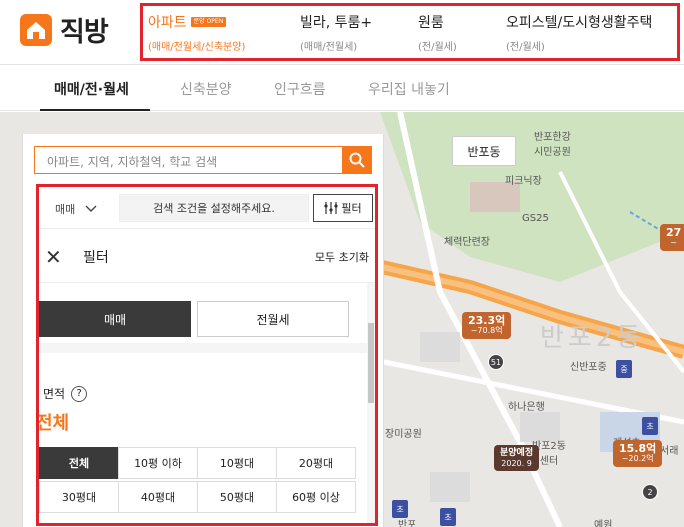  What do you see at coordinates (203, 348) in the screenshot?
I see `section-divider` at bounding box center [203, 348].